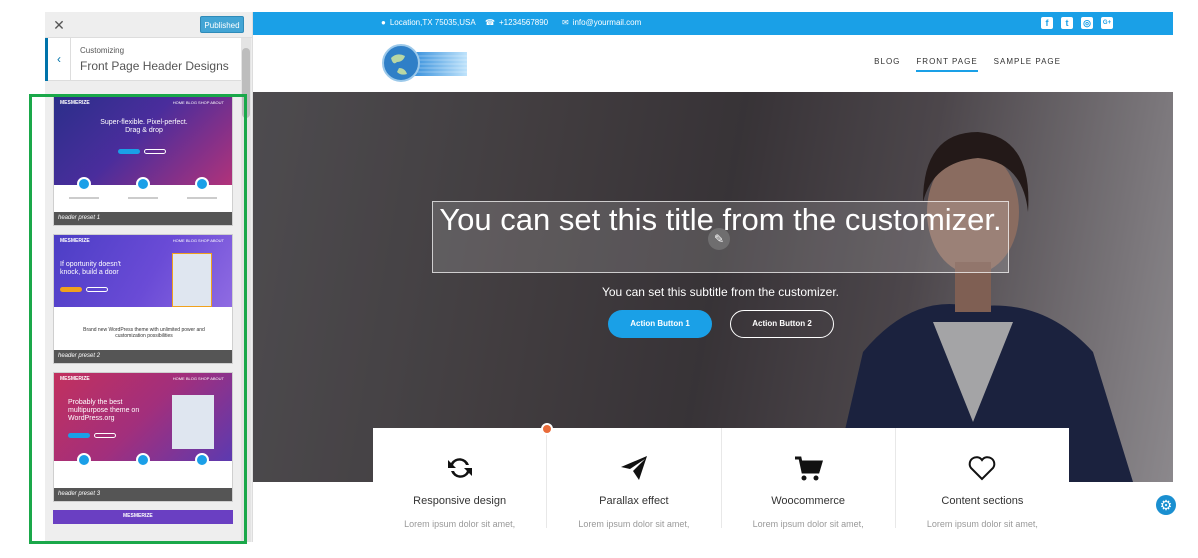 The width and height of the screenshot is (1198, 558). I want to click on refresh-icon, so click(459, 468).